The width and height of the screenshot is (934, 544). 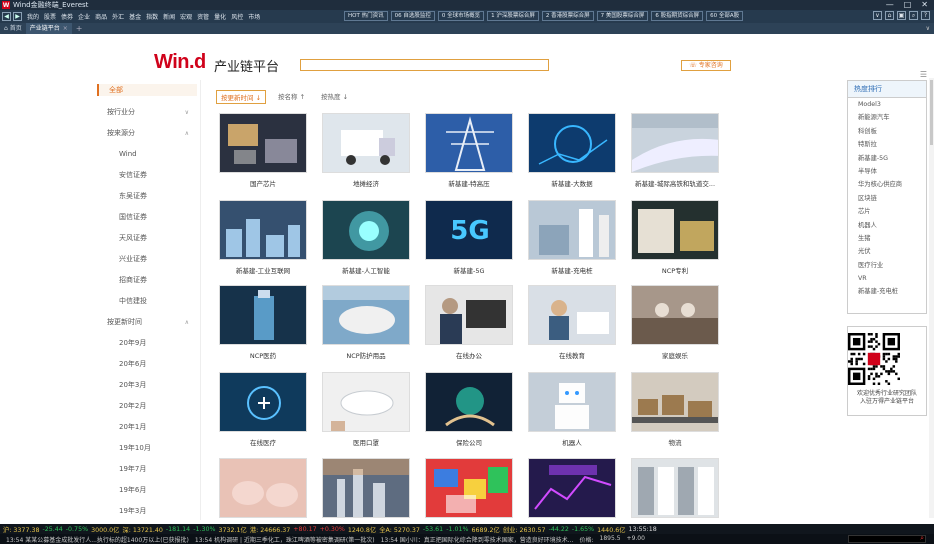 I want to click on window-icon: ▣, so click(x=901, y=15).